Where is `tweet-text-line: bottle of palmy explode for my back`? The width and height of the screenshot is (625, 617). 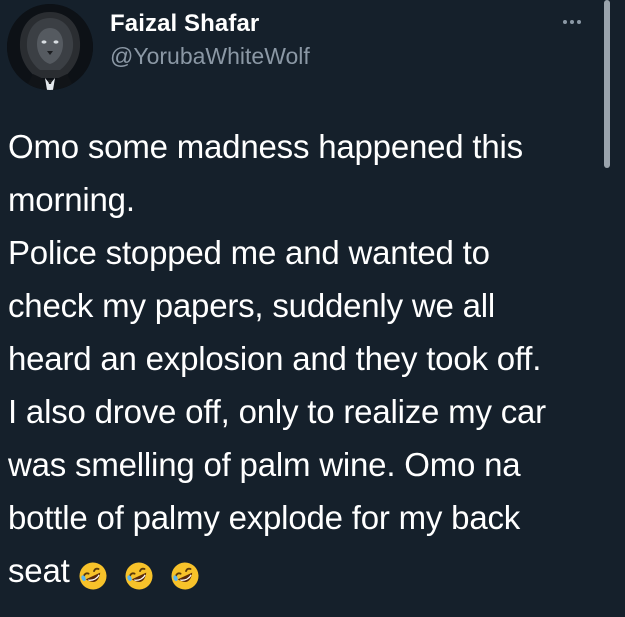 tweet-text-line: bottle of palmy explode for my back is located at coordinates (264, 517).